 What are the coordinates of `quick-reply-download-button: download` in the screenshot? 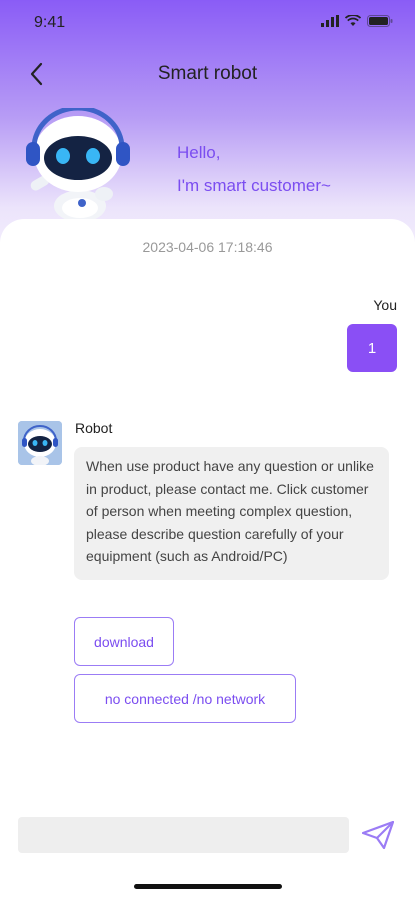 It's located at (124, 641).